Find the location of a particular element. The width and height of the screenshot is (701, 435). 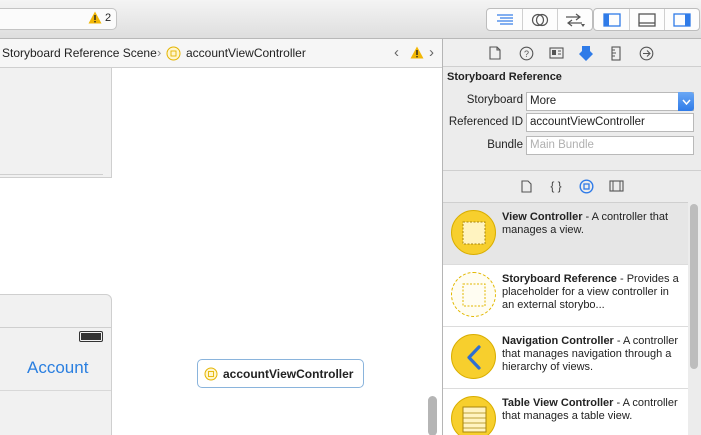

attributes-inspector-icon is located at coordinates (586, 53).